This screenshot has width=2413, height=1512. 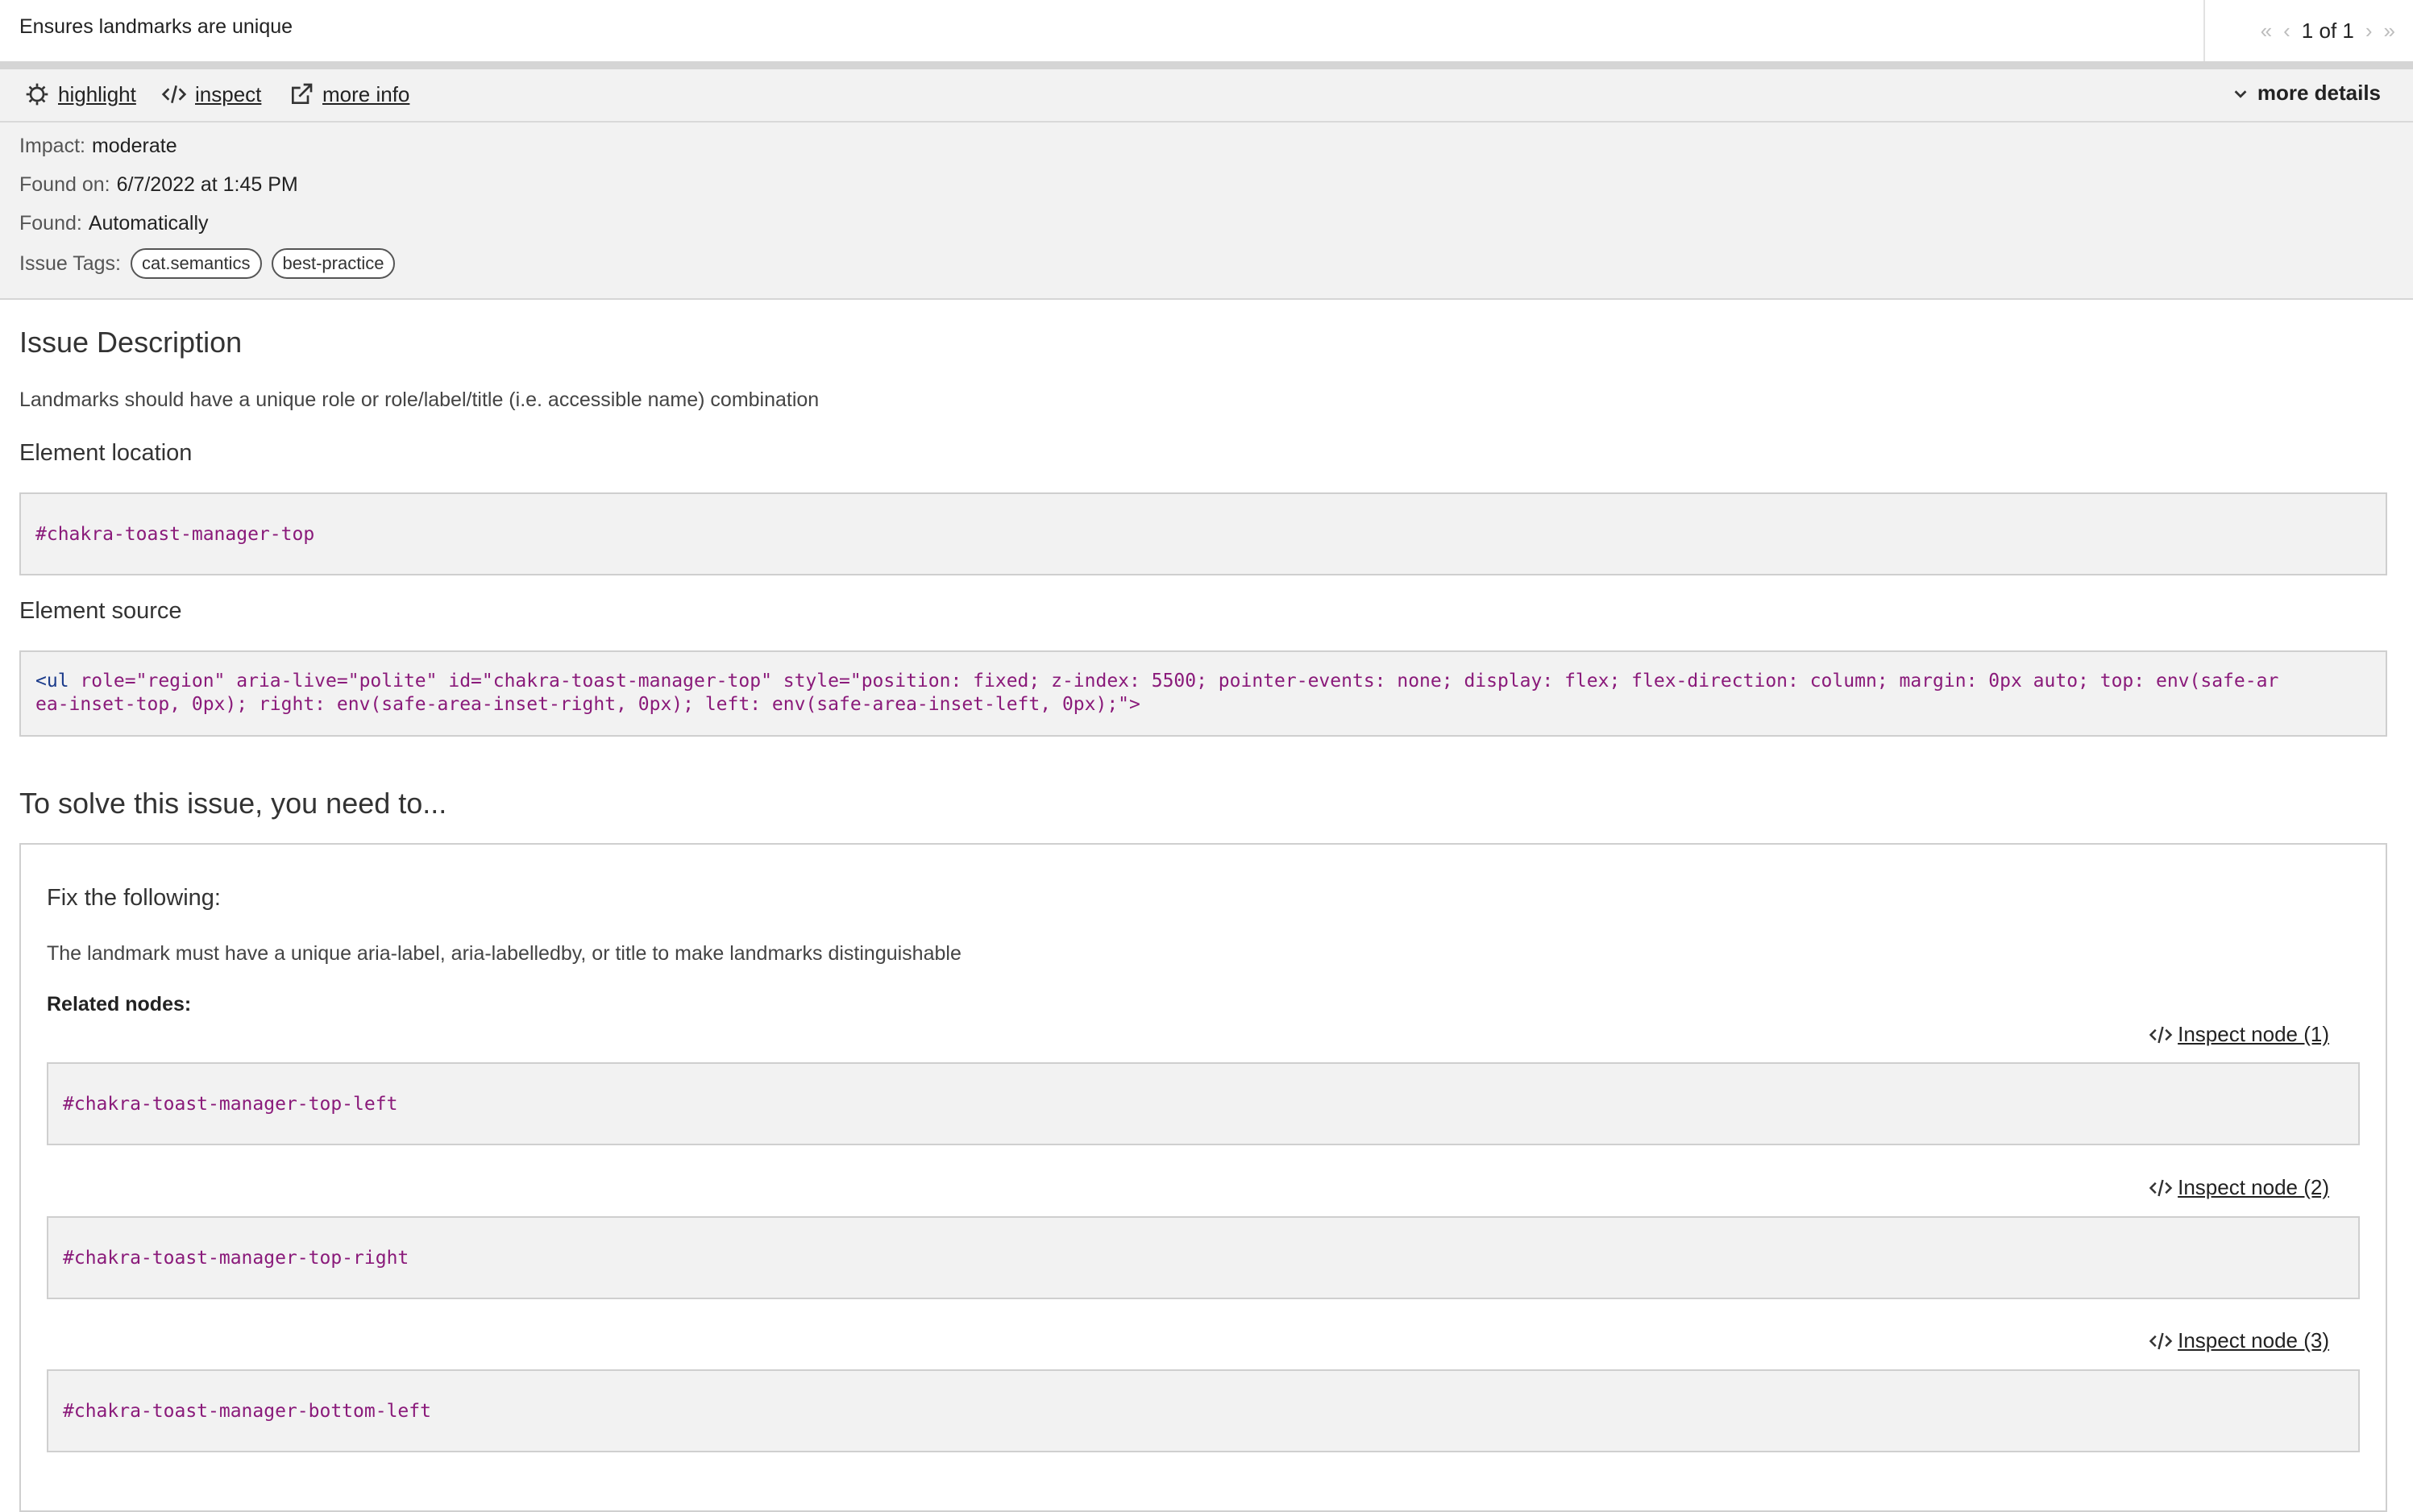 What do you see at coordinates (52, 146) in the screenshot?
I see `impact-label: Impact:` at bounding box center [52, 146].